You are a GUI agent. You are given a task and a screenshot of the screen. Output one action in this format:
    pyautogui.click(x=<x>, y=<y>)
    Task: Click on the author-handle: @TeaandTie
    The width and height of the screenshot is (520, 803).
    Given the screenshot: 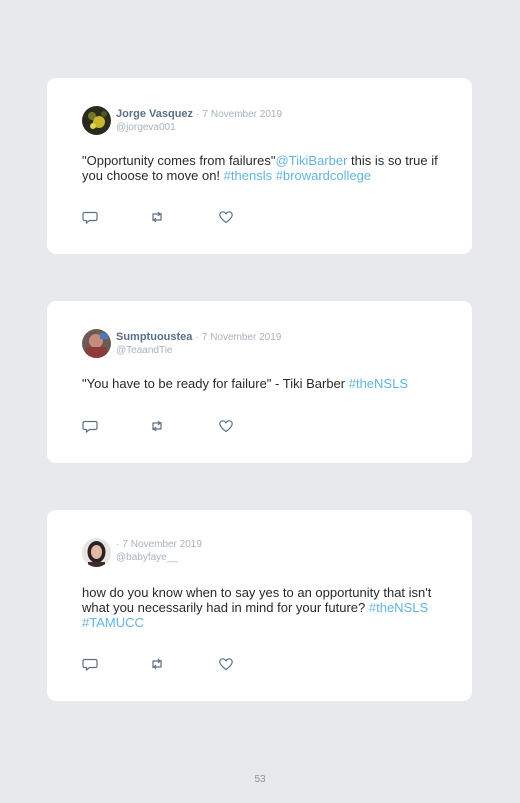 What is the action you would take?
    pyautogui.click(x=198, y=350)
    